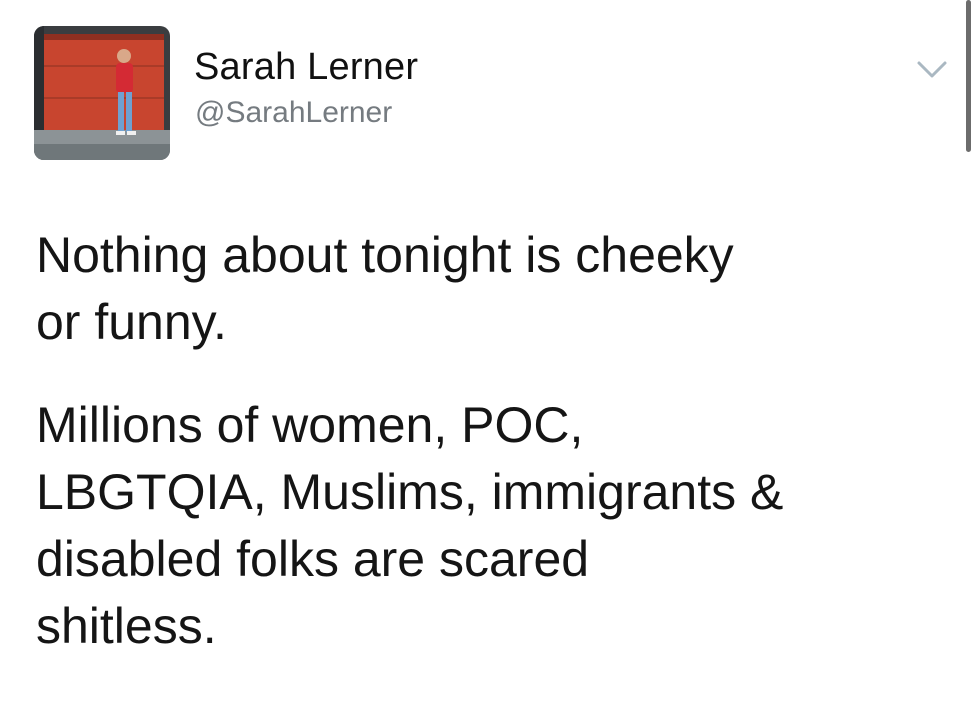 The width and height of the screenshot is (980, 713). I want to click on tweet-line: Millions of women, POC,, so click(310, 425).